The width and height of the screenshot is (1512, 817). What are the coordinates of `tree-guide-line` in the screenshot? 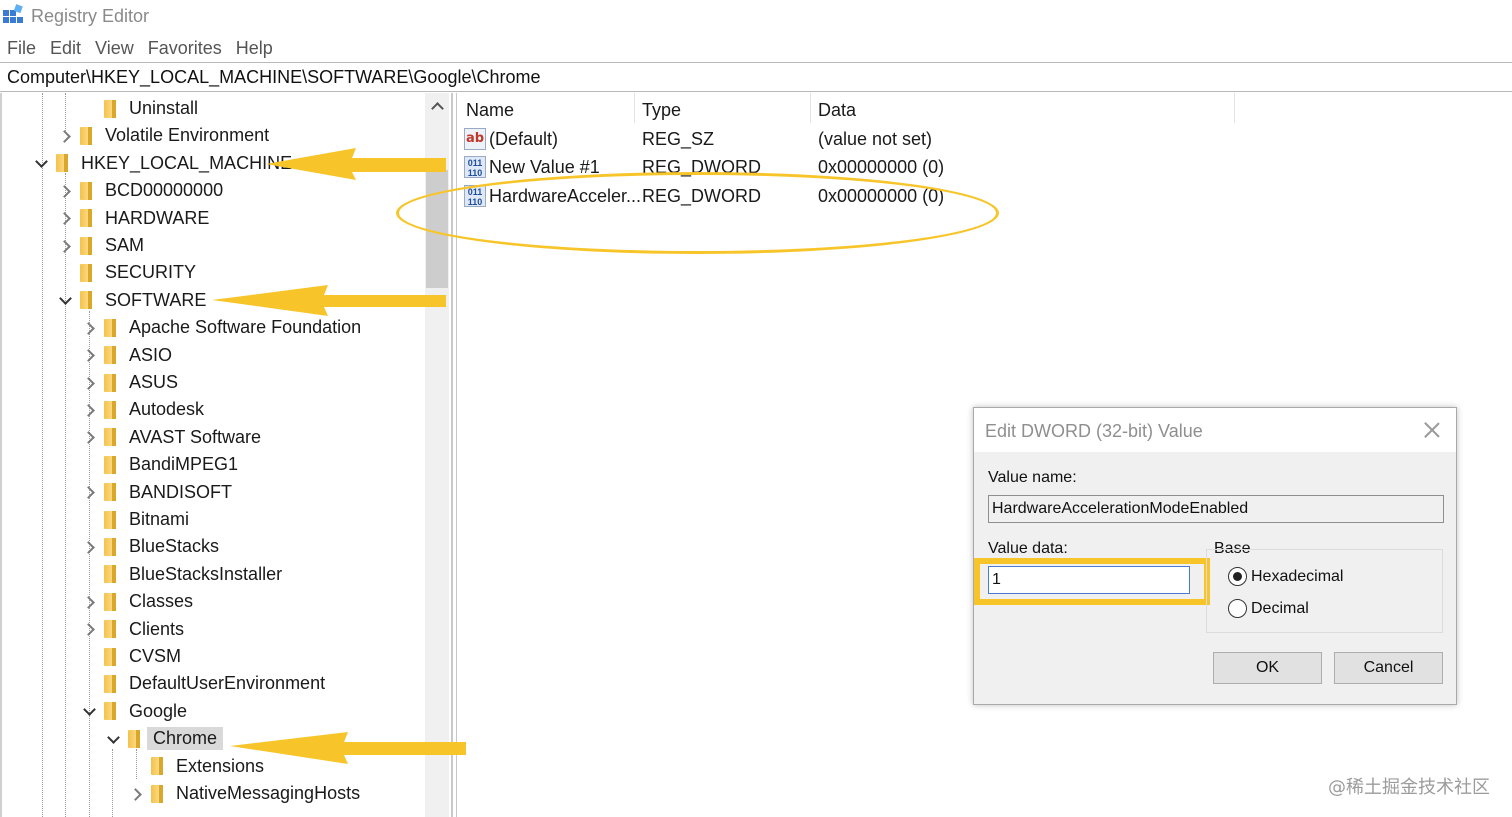 It's located at (42, 455).